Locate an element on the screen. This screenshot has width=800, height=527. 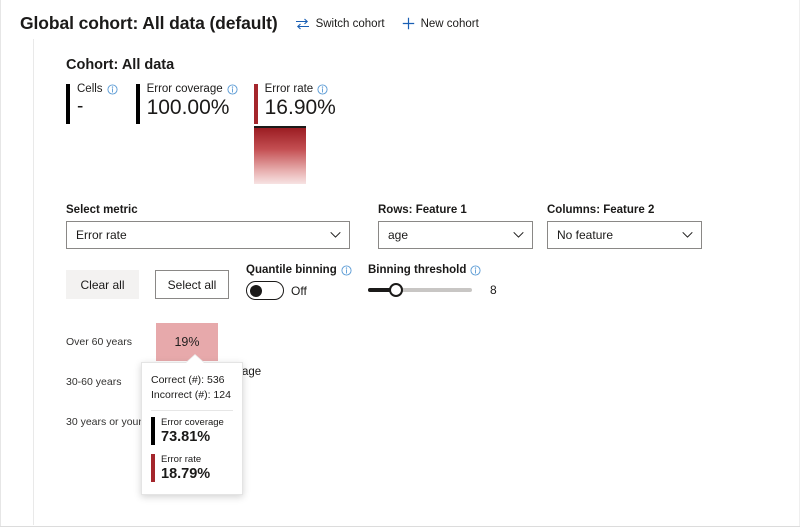
select-all-button: Select all is located at coordinates (192, 284).